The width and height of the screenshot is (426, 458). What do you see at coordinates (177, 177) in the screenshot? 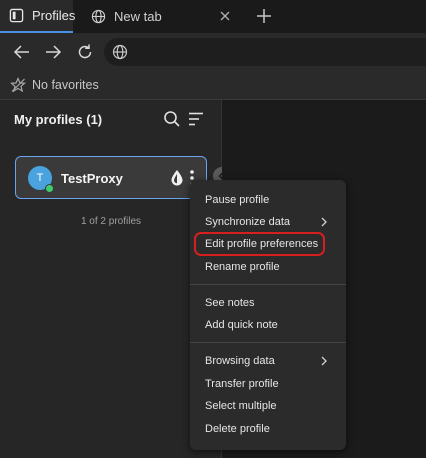
I see `drop-icon` at bounding box center [177, 177].